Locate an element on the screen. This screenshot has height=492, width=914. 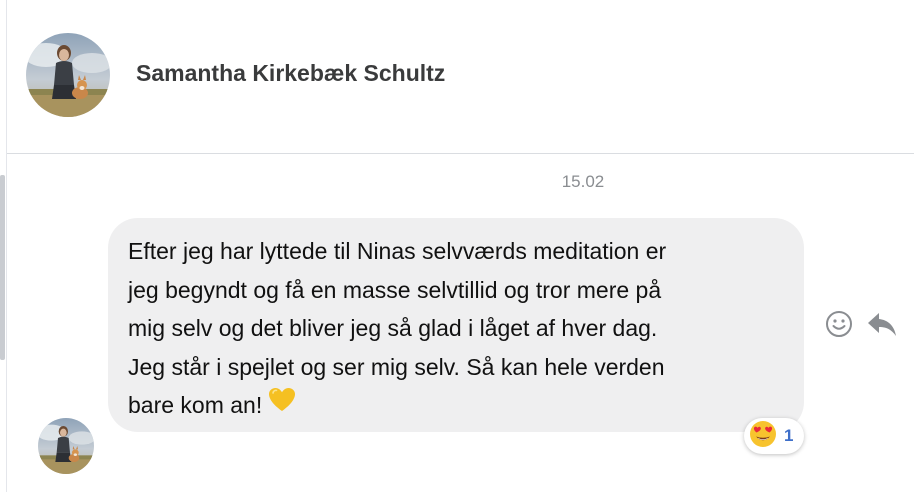
reply-button is located at coordinates (882, 324).